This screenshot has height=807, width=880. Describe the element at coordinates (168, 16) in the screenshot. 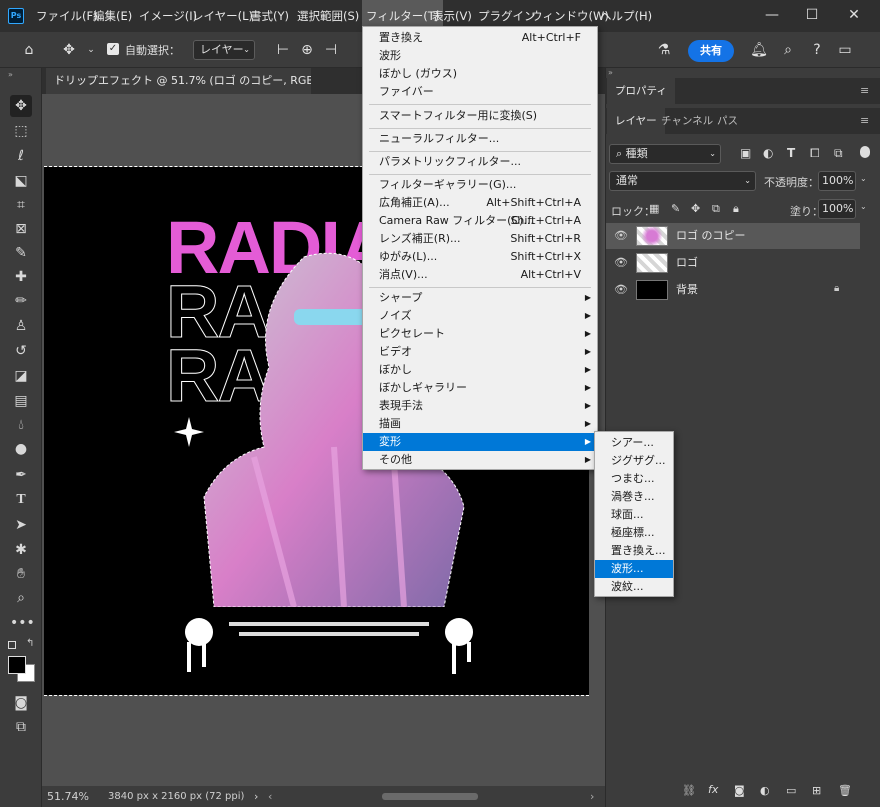

I see `menu-image: イメージ(I)` at that location.